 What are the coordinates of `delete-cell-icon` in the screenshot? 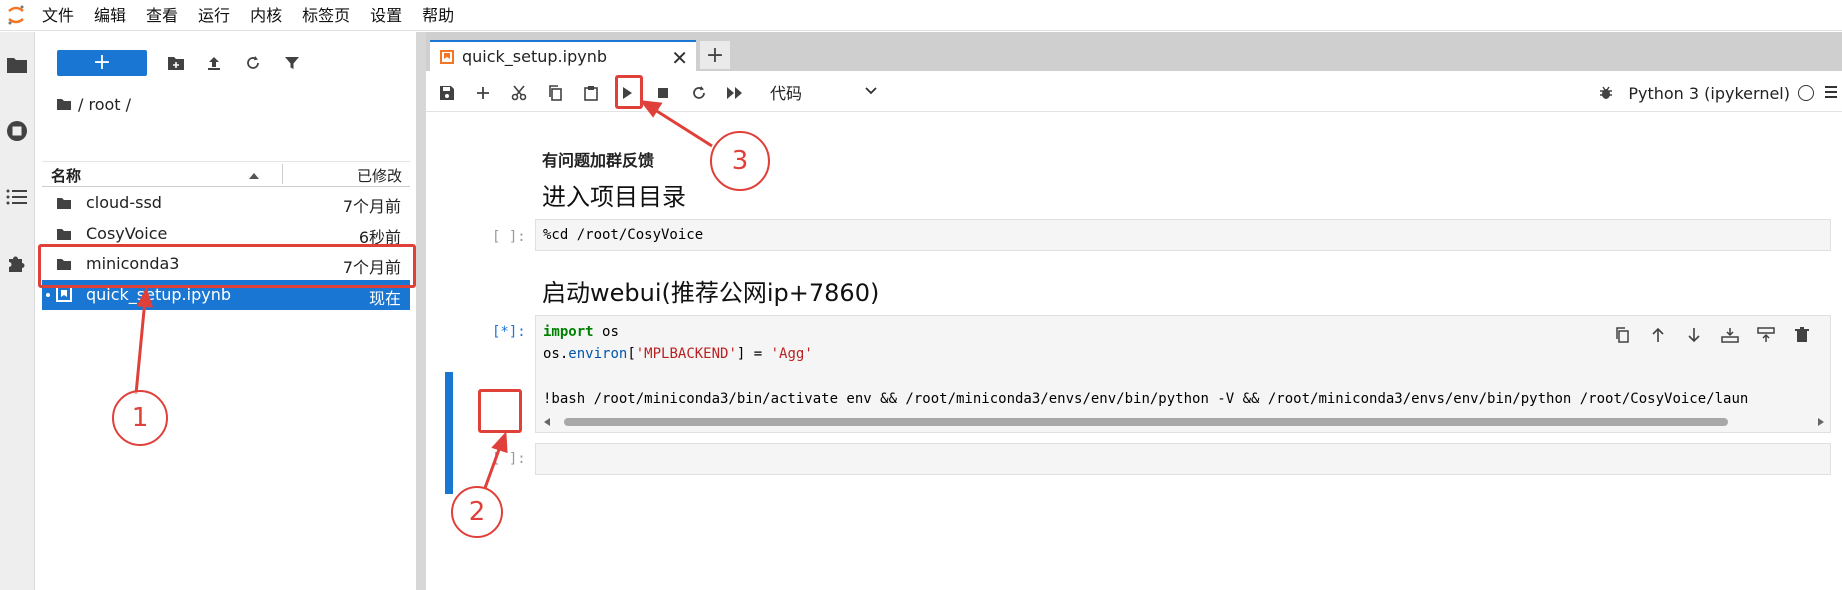 It's located at (1802, 335).